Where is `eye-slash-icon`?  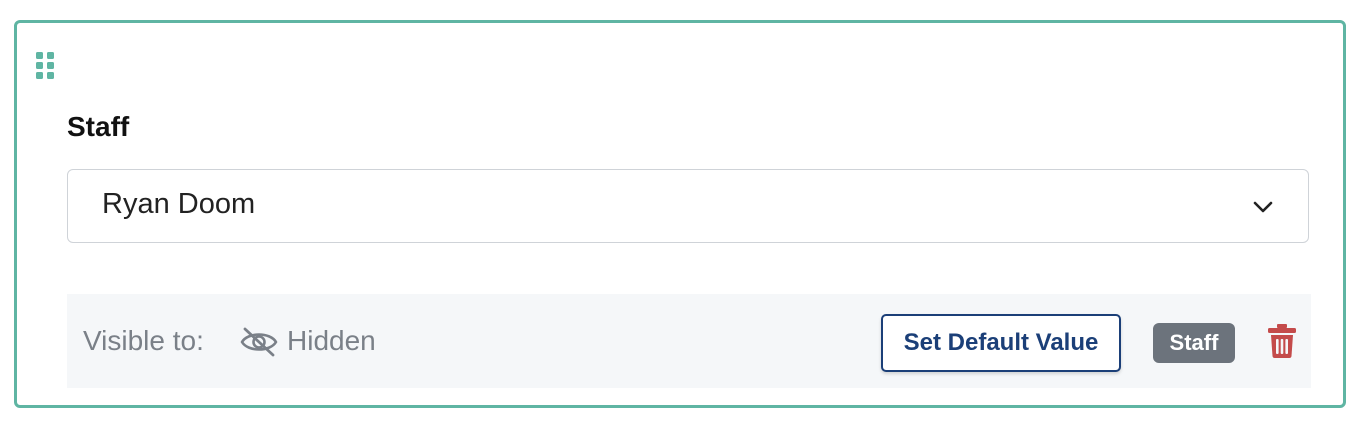
eye-slash-icon is located at coordinates (259, 342).